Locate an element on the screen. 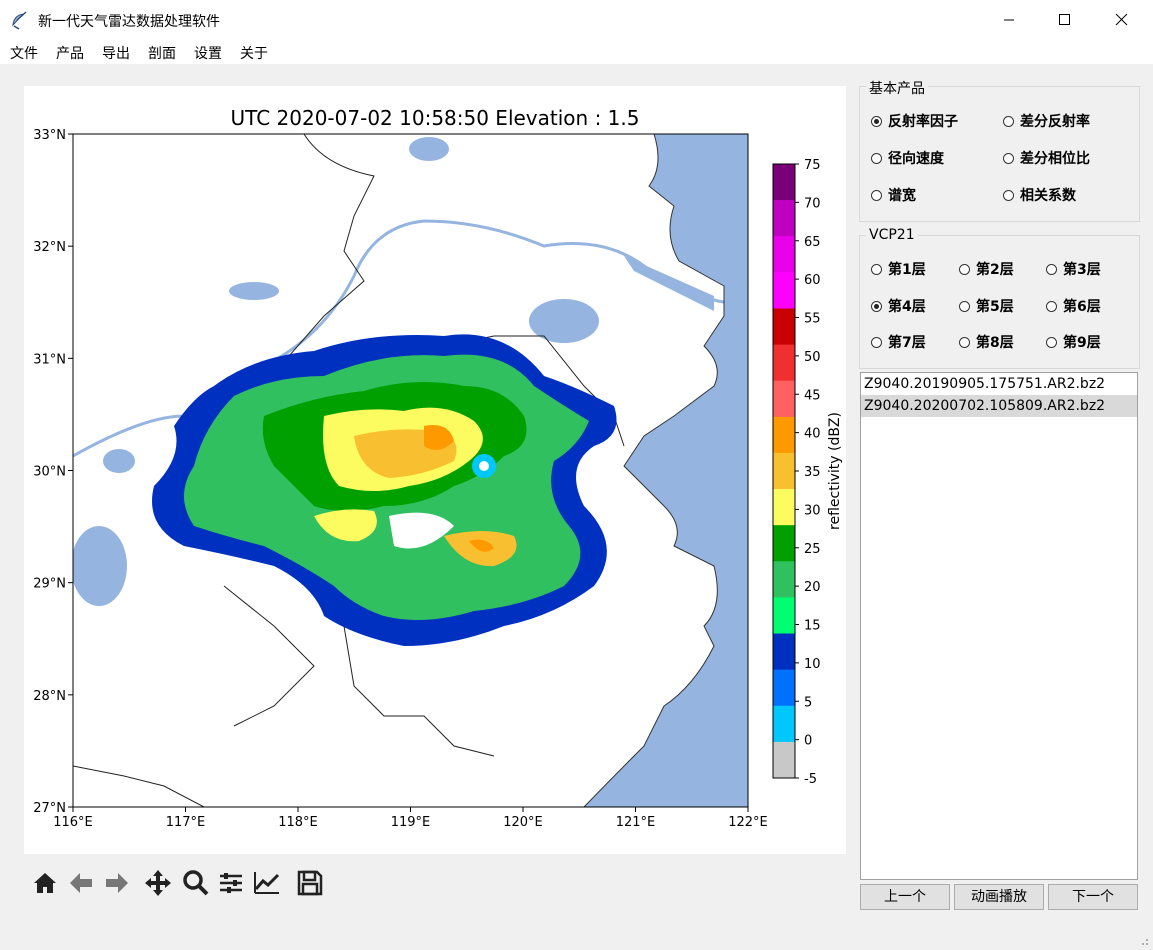  satellite-dish-icon is located at coordinates (19, 20).